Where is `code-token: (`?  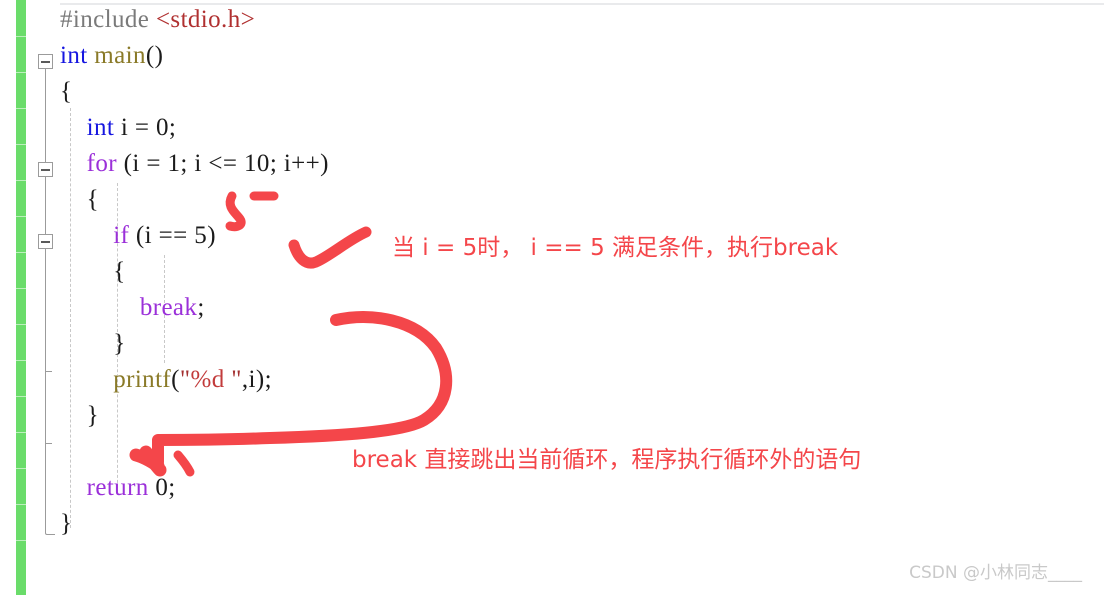
code-token: ( is located at coordinates (175, 379).